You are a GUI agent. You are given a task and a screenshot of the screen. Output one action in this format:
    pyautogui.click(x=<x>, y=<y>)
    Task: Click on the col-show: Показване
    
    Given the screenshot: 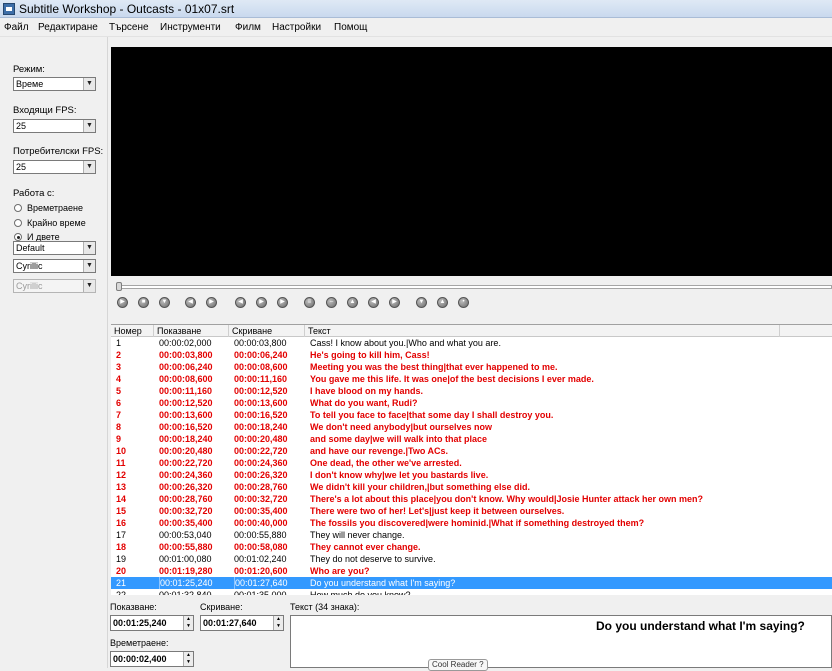 What is the action you would take?
    pyautogui.click(x=191, y=331)
    